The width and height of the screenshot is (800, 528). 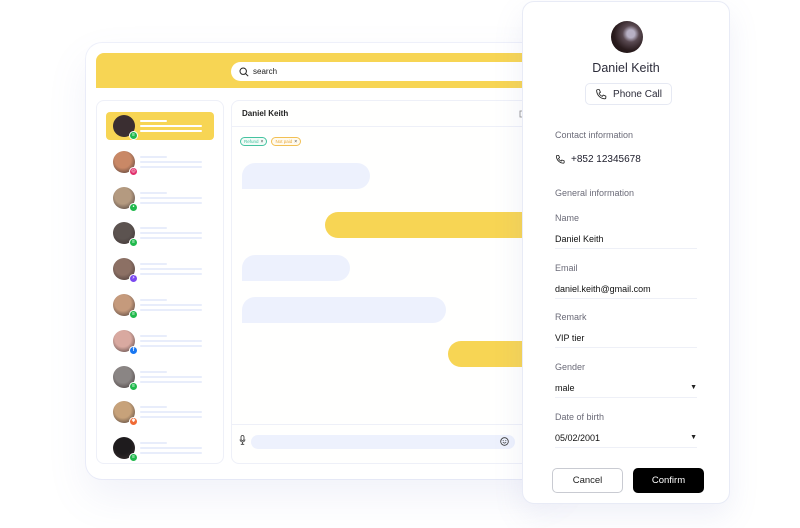 What do you see at coordinates (626, 68) in the screenshot?
I see `contact-name: Daniel Keith` at bounding box center [626, 68].